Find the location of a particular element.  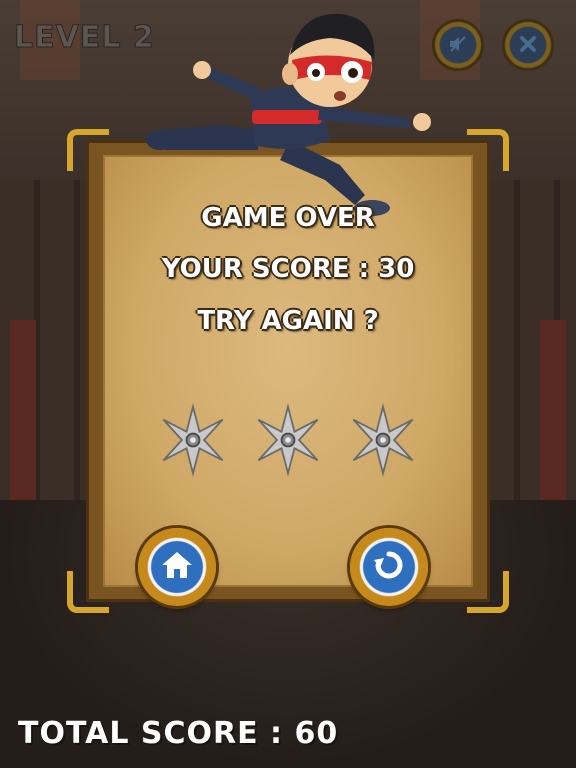

ninja-character is located at coordinates (288, 114).